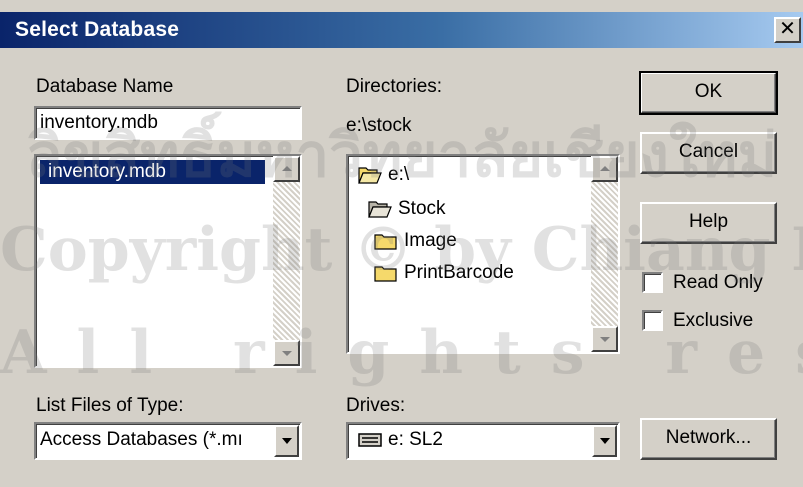  What do you see at coordinates (394, 86) in the screenshot?
I see `directories-label: Directories:` at bounding box center [394, 86].